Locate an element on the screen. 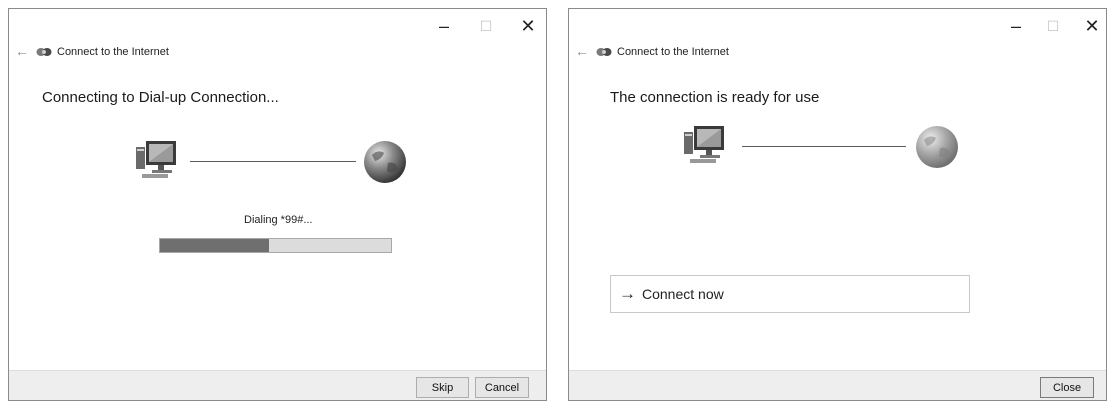  close-button: Close is located at coordinates (1067, 387).